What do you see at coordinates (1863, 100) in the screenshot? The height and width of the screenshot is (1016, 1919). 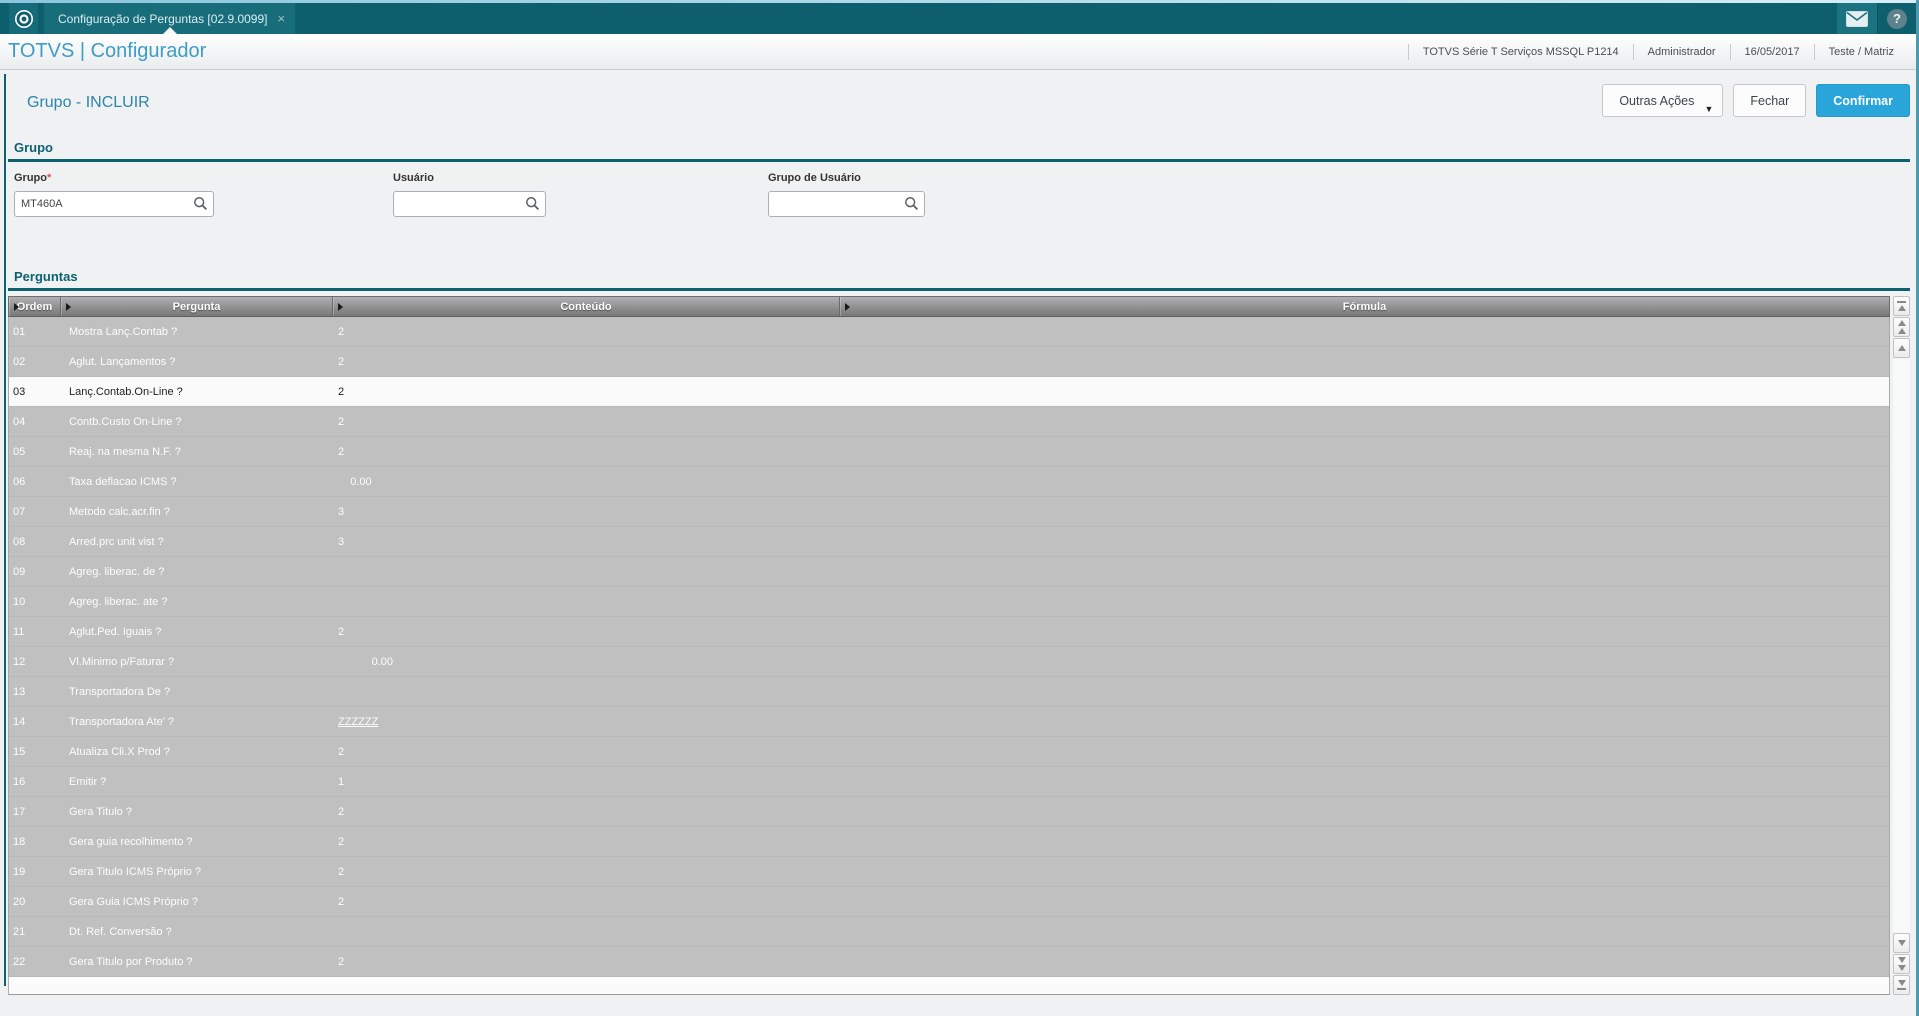 I see `confirm-button: Confirmar` at bounding box center [1863, 100].